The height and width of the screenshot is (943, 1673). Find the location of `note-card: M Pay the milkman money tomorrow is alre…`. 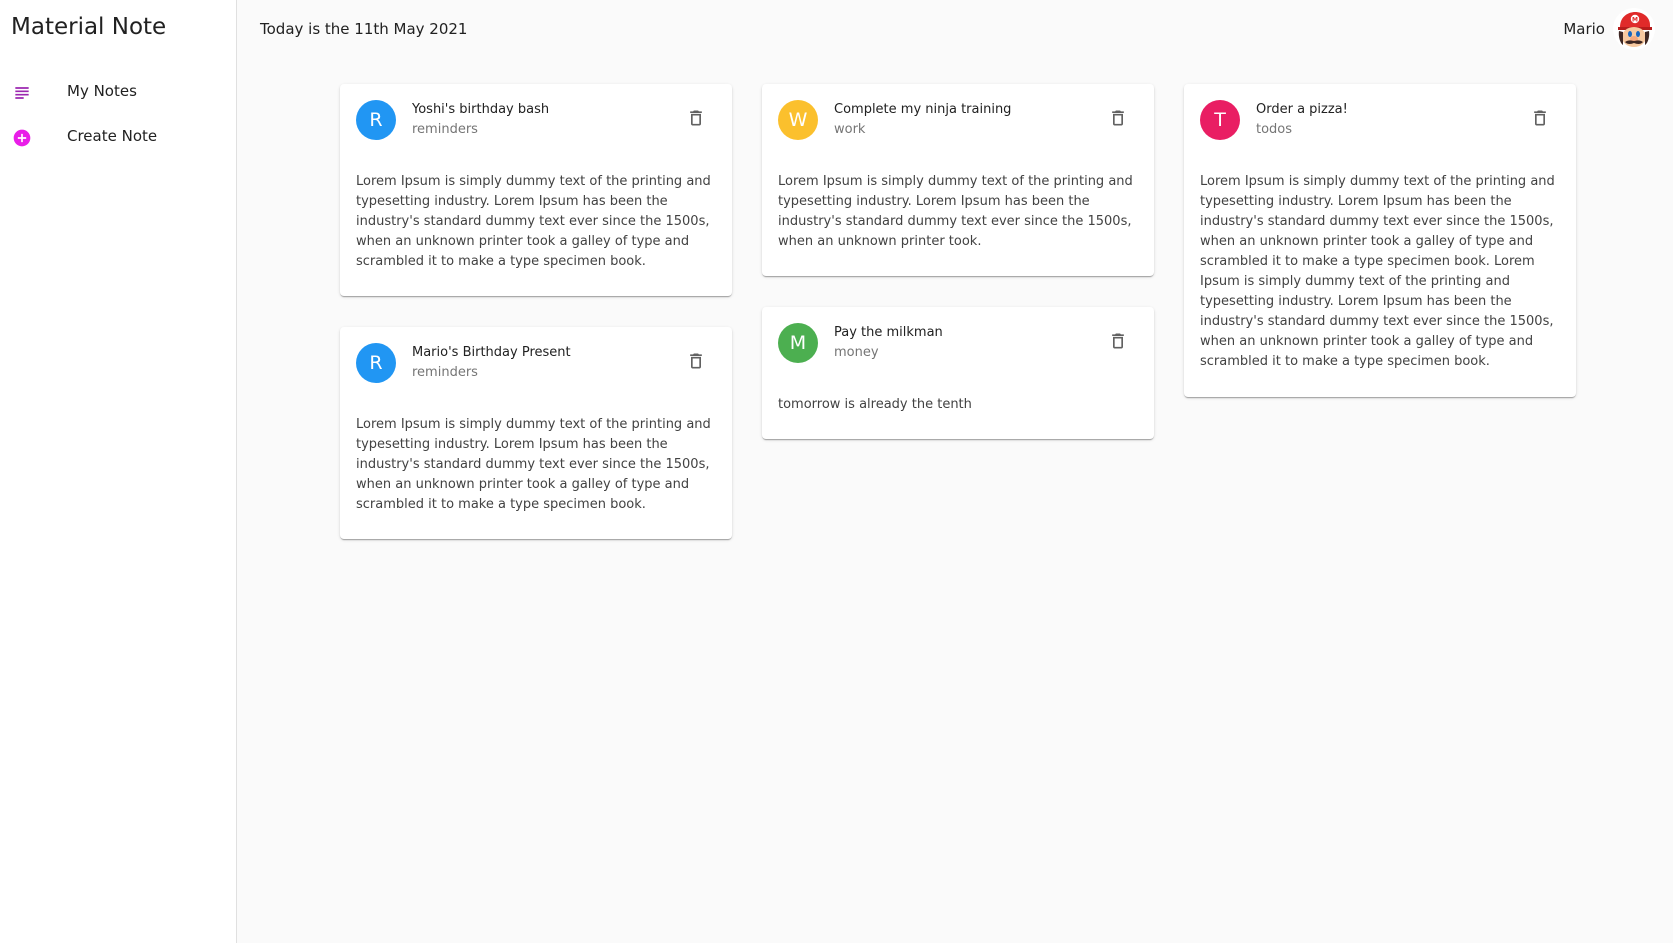

note-card: M Pay the milkman money tomorrow is alre… is located at coordinates (958, 373).